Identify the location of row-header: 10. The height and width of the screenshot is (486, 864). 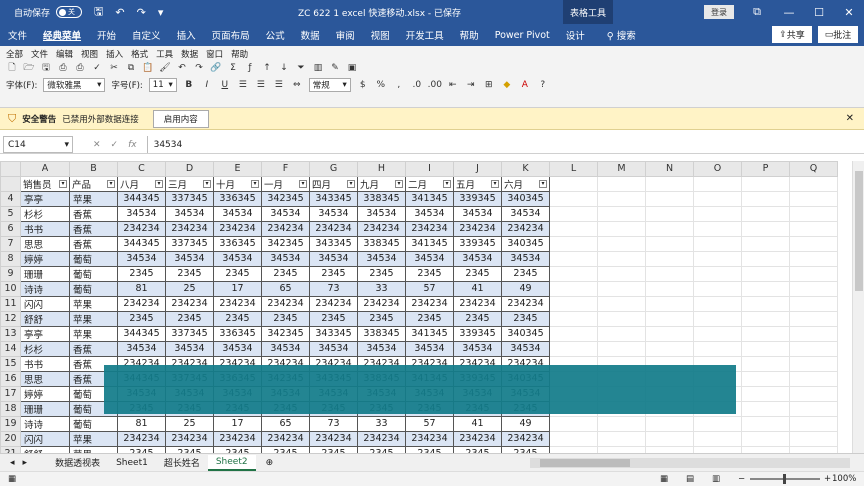
(10, 288).